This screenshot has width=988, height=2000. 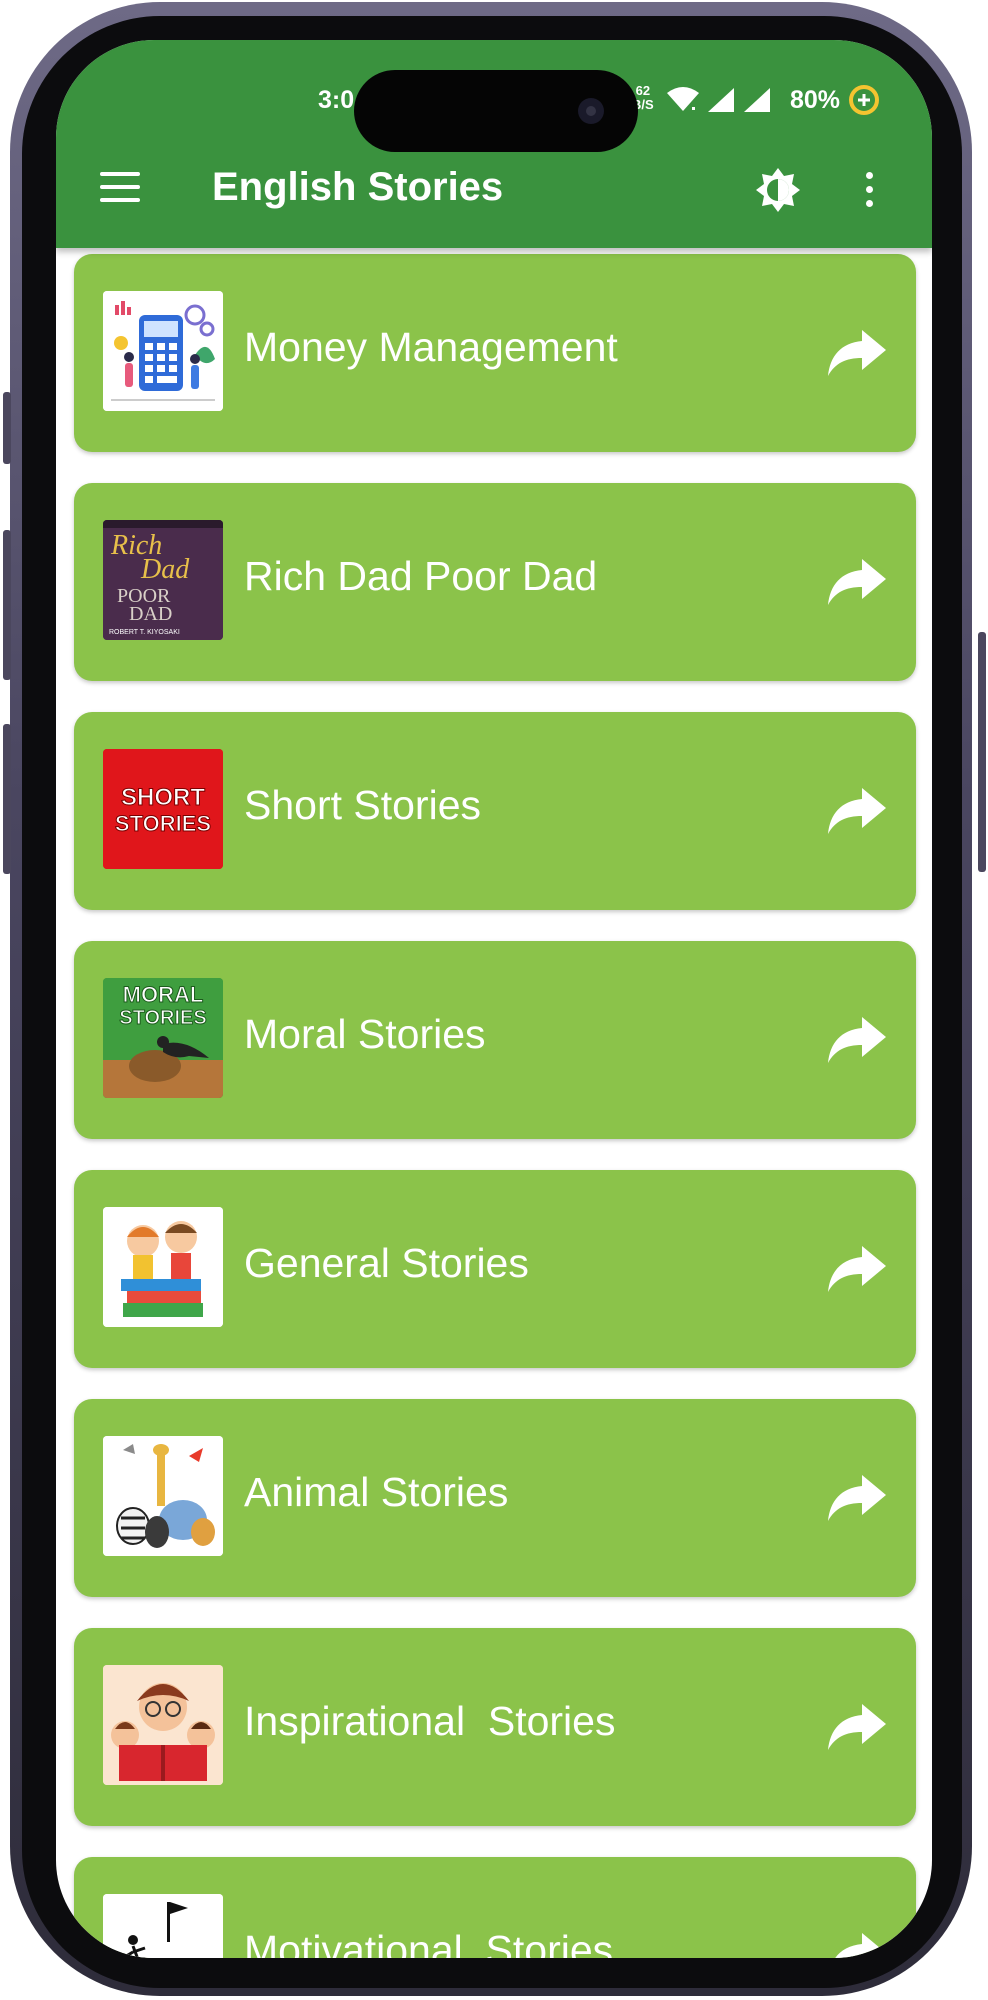 I want to click on battery-percent: 80%, so click(x=815, y=100).